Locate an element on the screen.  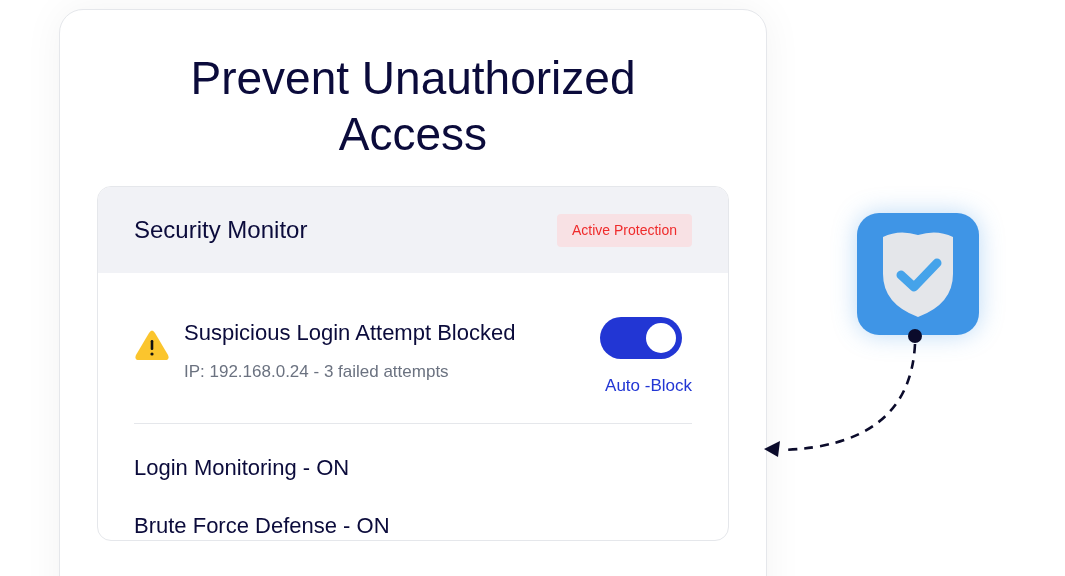
auto-block-toggle is located at coordinates (641, 338).